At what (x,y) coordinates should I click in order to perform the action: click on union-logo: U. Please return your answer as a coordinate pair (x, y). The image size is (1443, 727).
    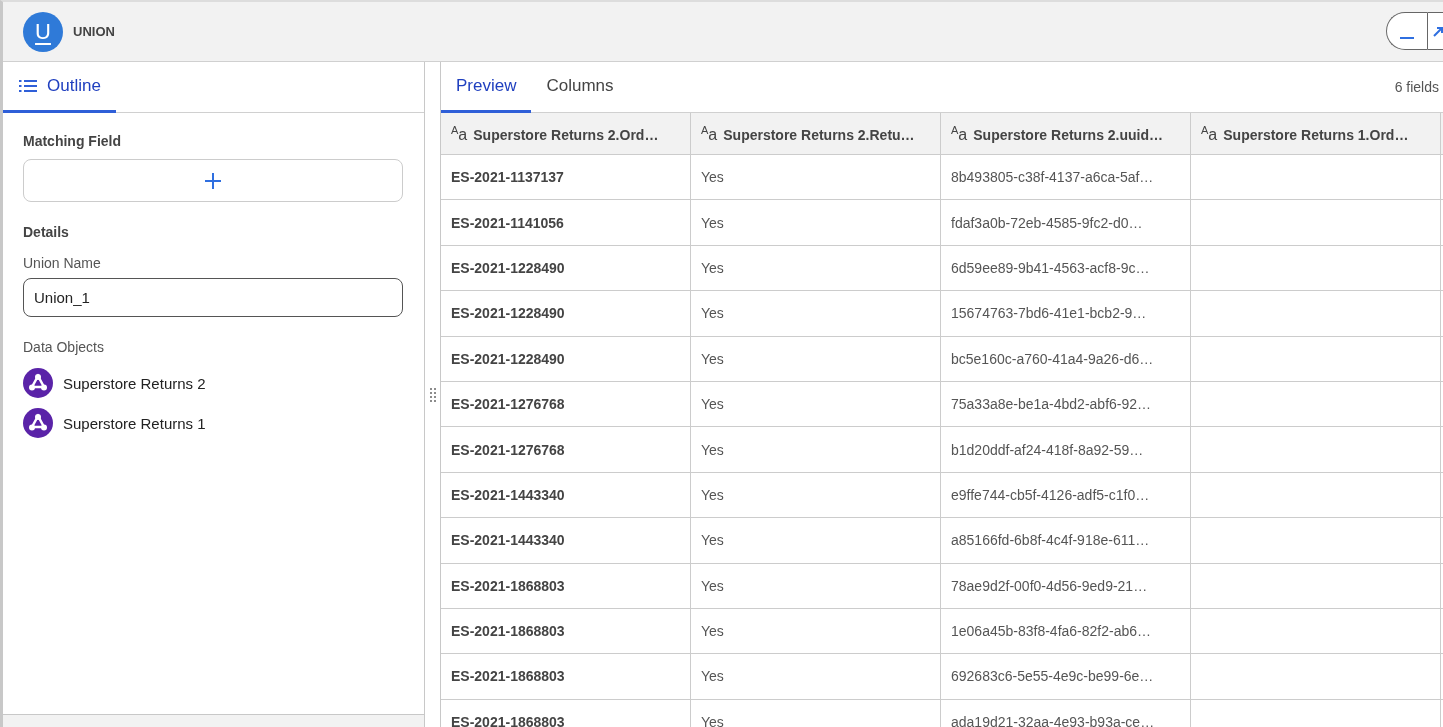
    Looking at the image, I should click on (43, 31).